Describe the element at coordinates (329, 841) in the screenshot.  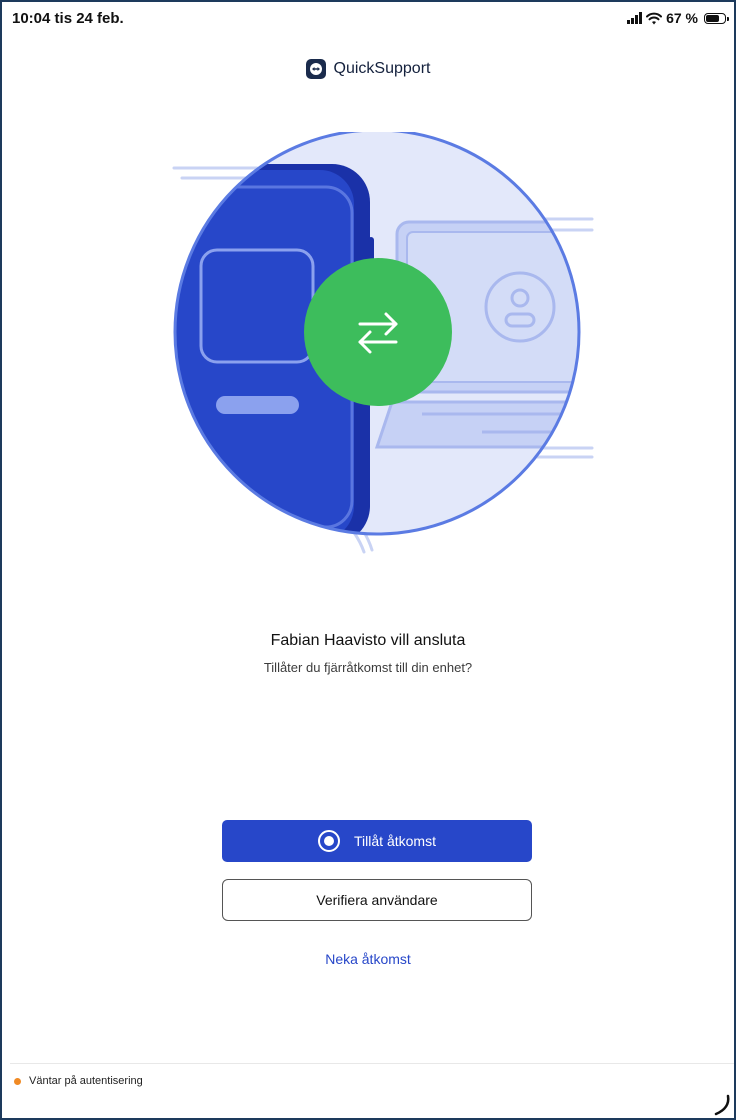
I see `radio-selected-icon` at that location.